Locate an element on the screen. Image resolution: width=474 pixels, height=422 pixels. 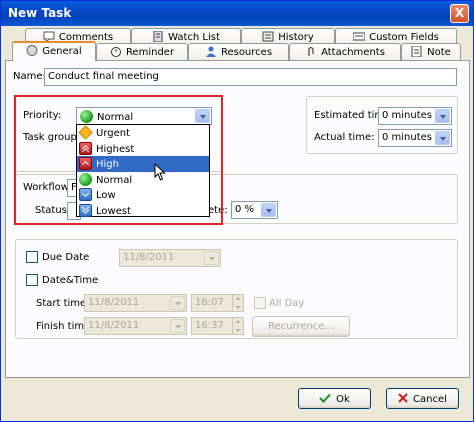
due-date-checkbox is located at coordinates (32, 257).